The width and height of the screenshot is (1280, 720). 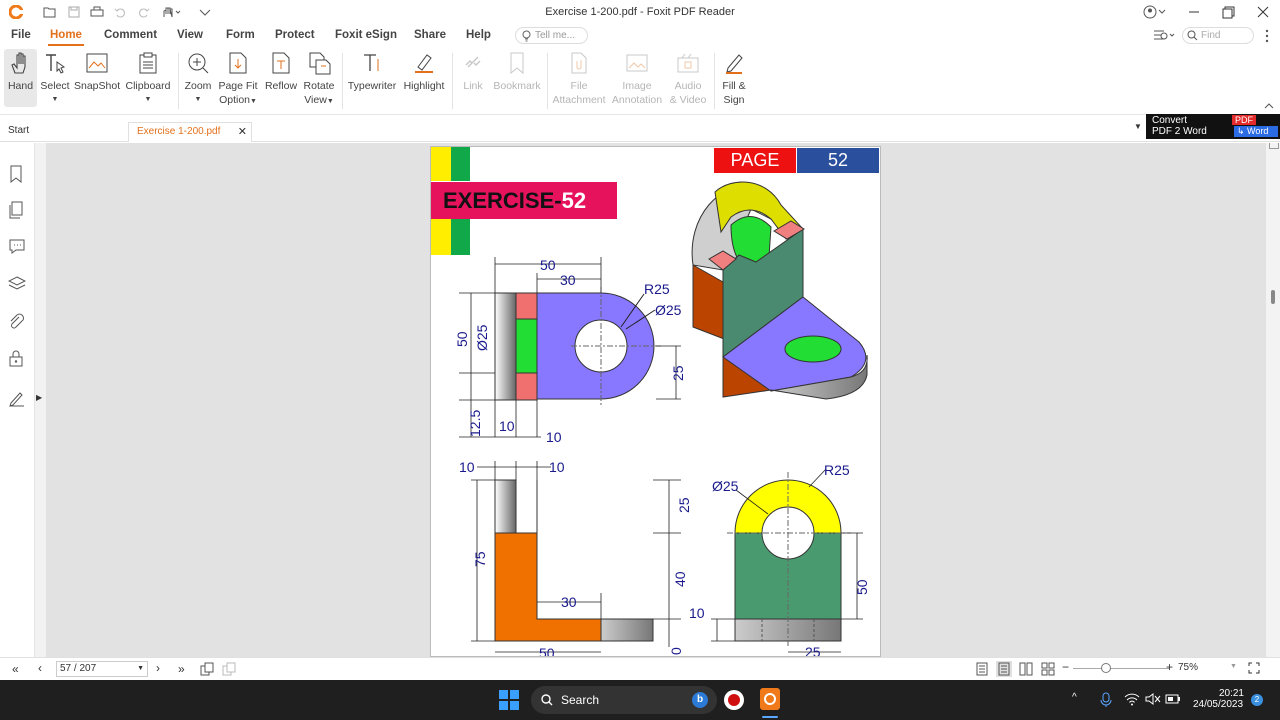 I want to click on record-app-icon, so click(x=734, y=700).